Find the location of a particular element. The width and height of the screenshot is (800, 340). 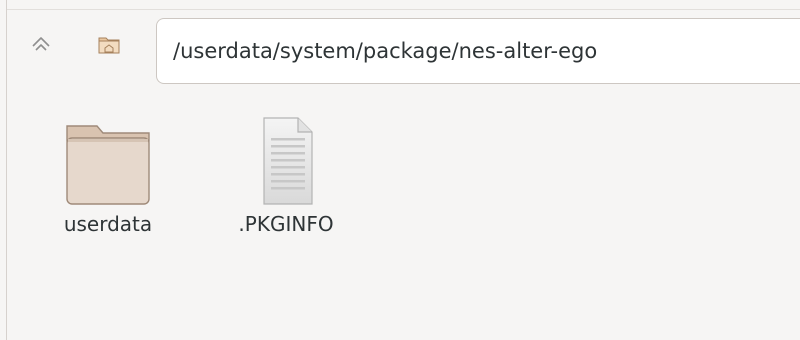

go-up-button is located at coordinates (41, 47).